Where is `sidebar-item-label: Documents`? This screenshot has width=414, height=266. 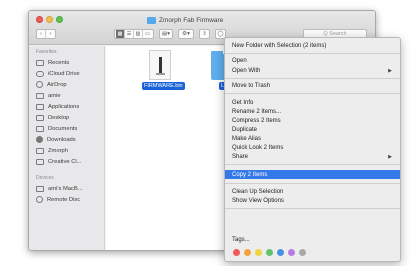 sidebar-item-label: Documents is located at coordinates (63, 128).